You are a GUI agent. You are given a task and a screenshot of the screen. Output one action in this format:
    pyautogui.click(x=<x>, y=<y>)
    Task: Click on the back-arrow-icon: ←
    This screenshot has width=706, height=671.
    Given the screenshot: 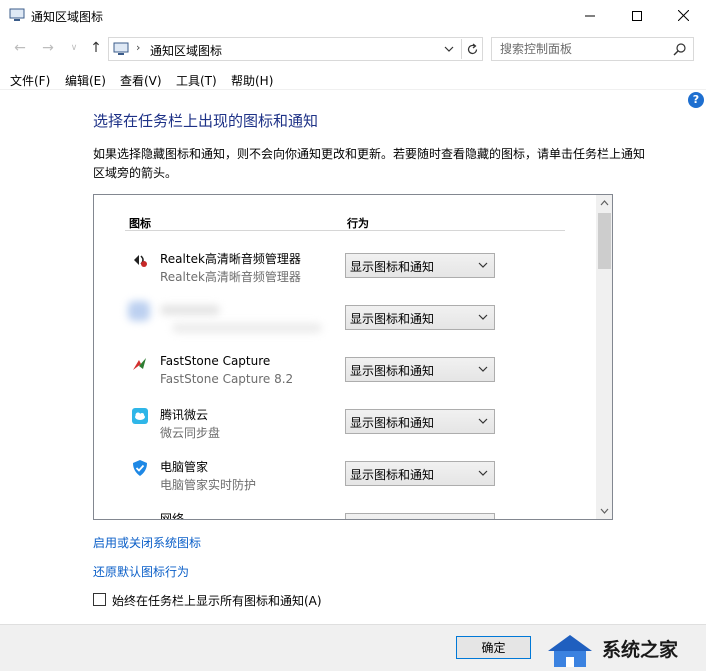 What is the action you would take?
    pyautogui.click(x=20, y=48)
    